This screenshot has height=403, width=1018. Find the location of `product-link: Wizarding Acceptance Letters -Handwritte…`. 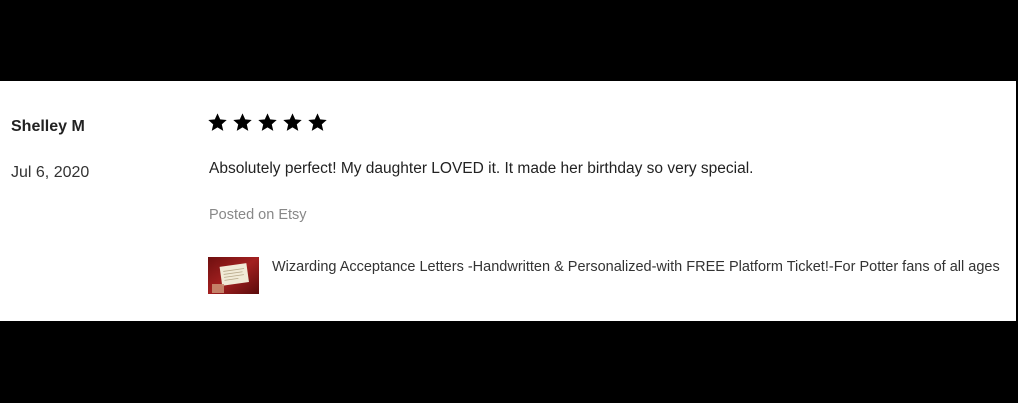

product-link: Wizarding Acceptance Letters -Handwritte… is located at coordinates (605, 275).